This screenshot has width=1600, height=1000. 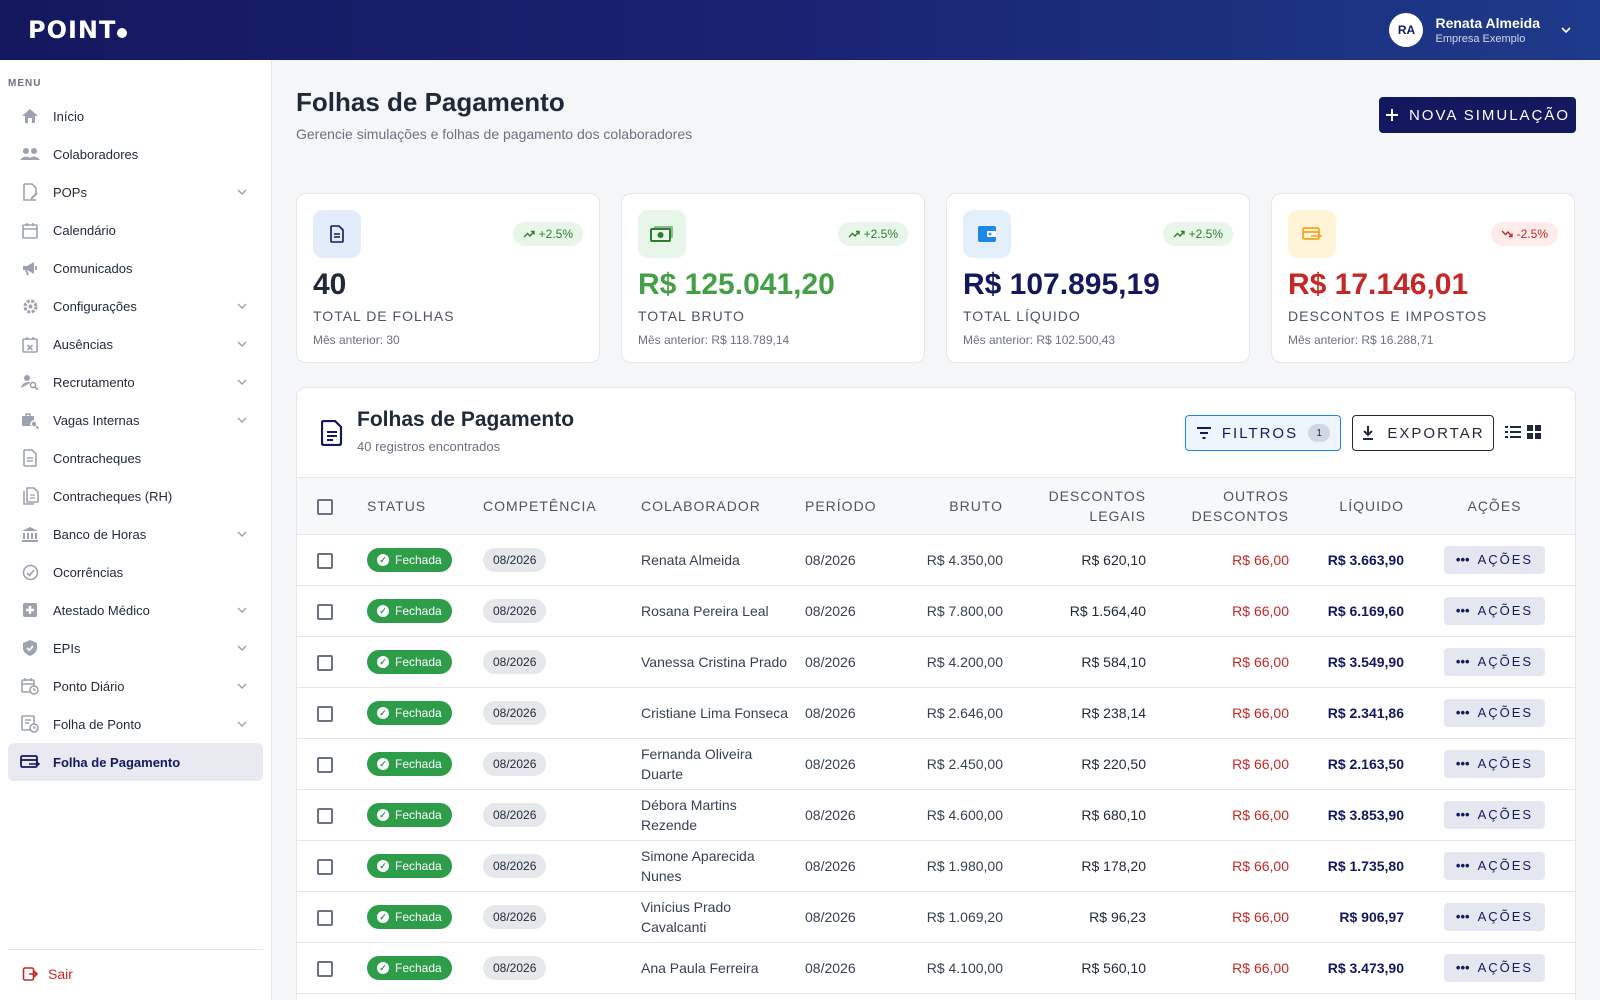 I want to click on logout-label: Sair, so click(x=60, y=974).